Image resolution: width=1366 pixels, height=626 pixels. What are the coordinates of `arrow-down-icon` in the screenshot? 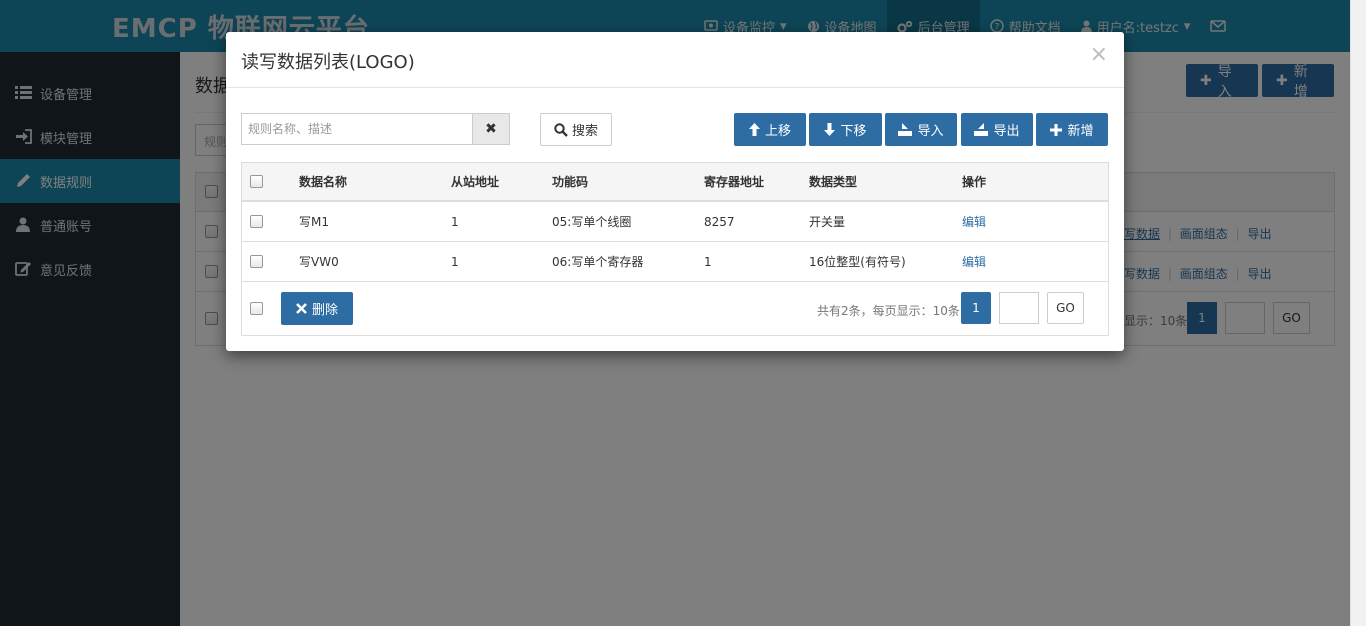 It's located at (830, 129).